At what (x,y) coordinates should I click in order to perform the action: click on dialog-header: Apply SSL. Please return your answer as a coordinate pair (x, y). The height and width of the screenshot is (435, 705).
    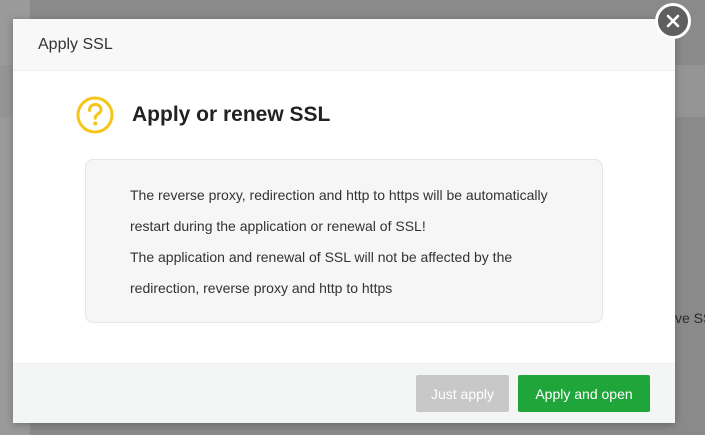
    Looking at the image, I should click on (344, 45).